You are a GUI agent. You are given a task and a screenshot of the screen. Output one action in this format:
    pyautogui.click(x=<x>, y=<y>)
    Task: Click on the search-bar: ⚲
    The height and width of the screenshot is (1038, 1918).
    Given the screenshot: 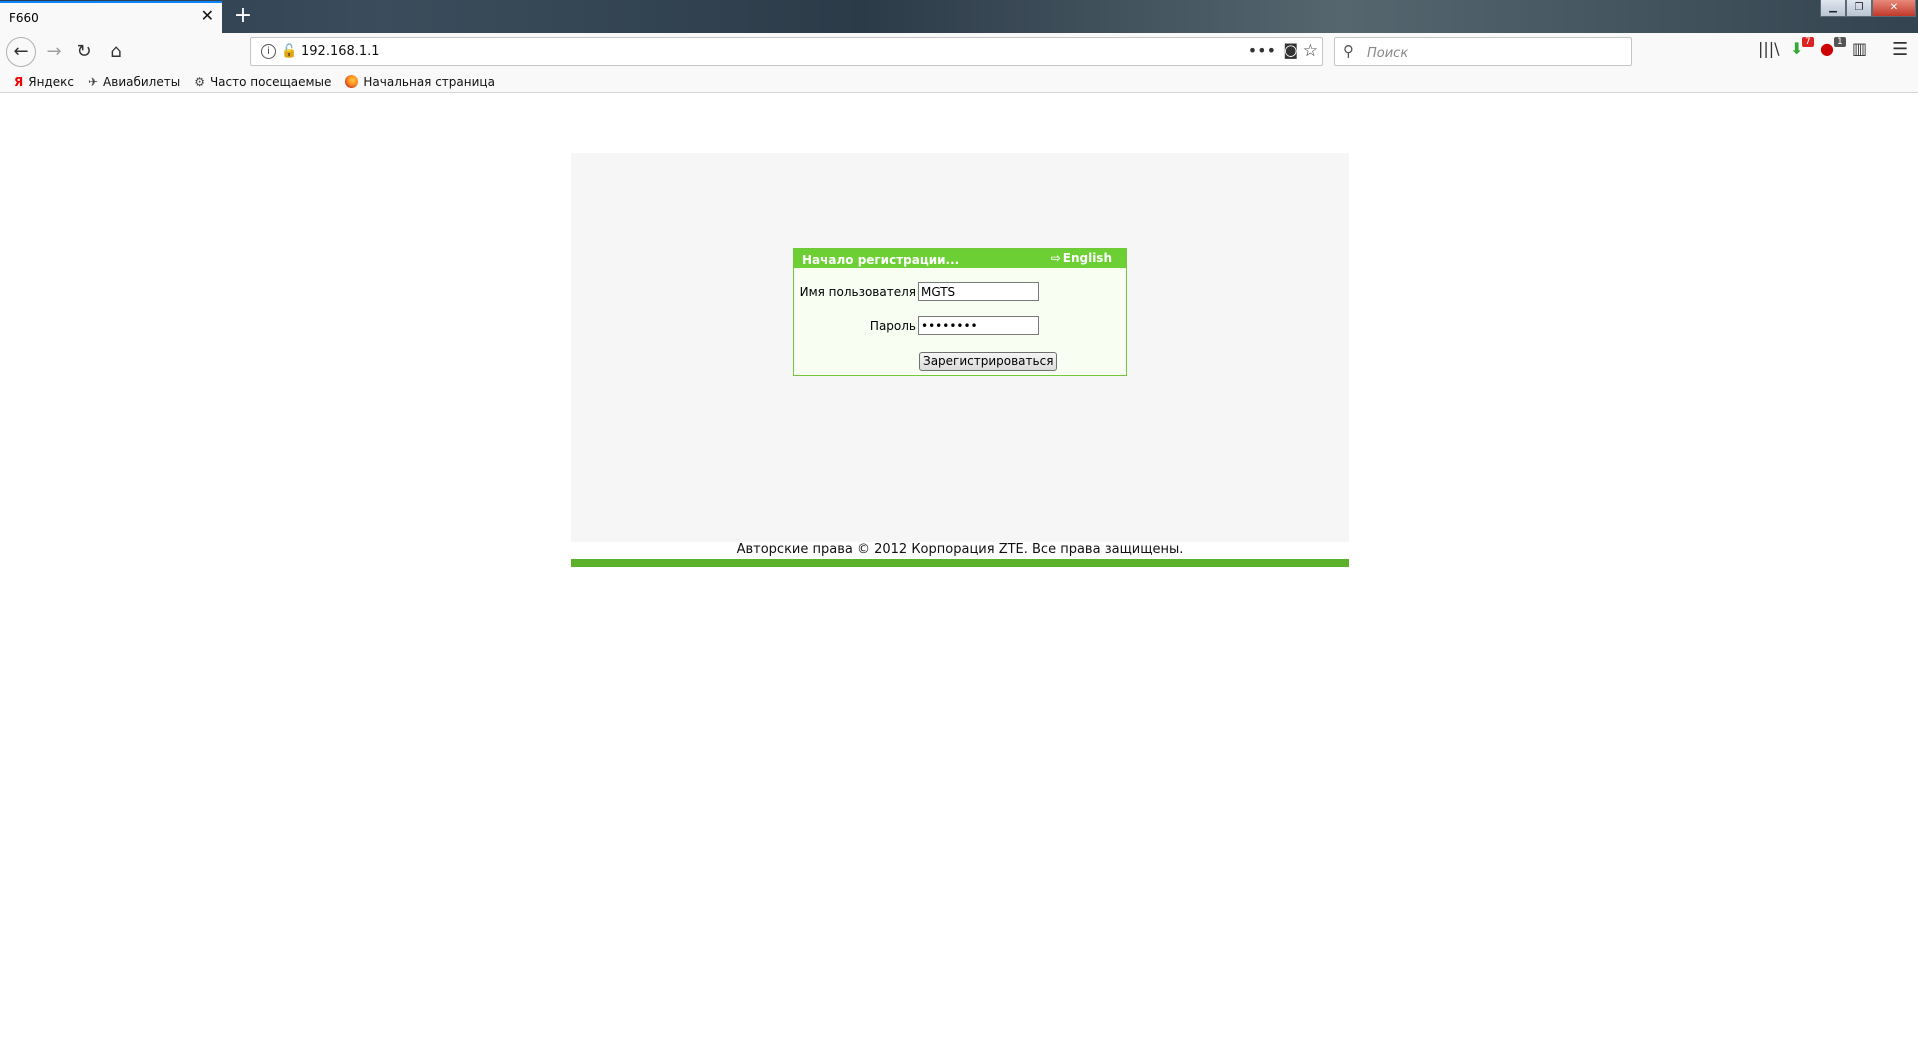 What is the action you would take?
    pyautogui.click(x=1483, y=51)
    